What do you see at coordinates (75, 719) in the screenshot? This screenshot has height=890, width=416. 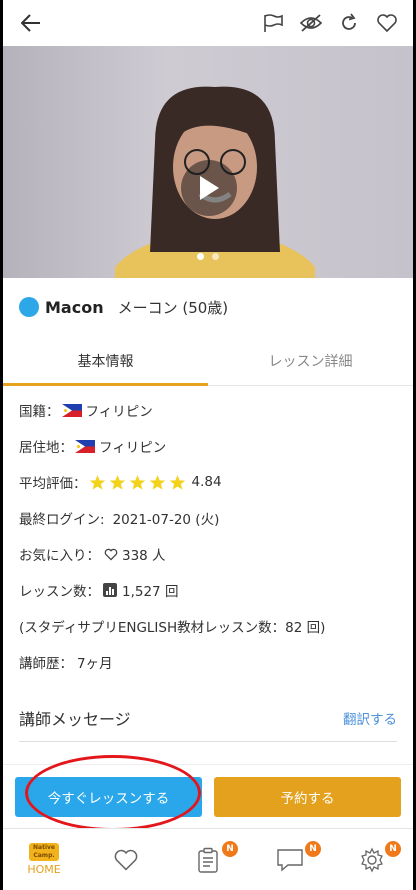 I see `teacher-message-title: 講師メッセージ` at bounding box center [75, 719].